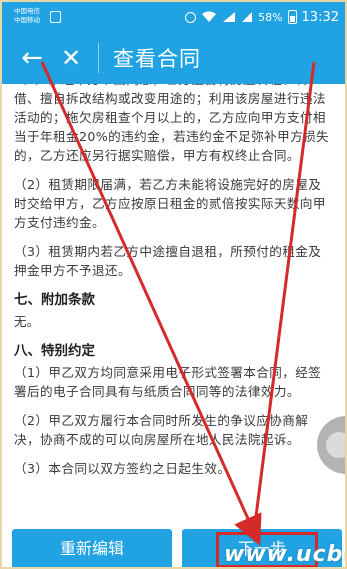 The height and width of the screenshot is (569, 347). Describe the element at coordinates (320, 17) in the screenshot. I see `clock: 13:32` at that location.